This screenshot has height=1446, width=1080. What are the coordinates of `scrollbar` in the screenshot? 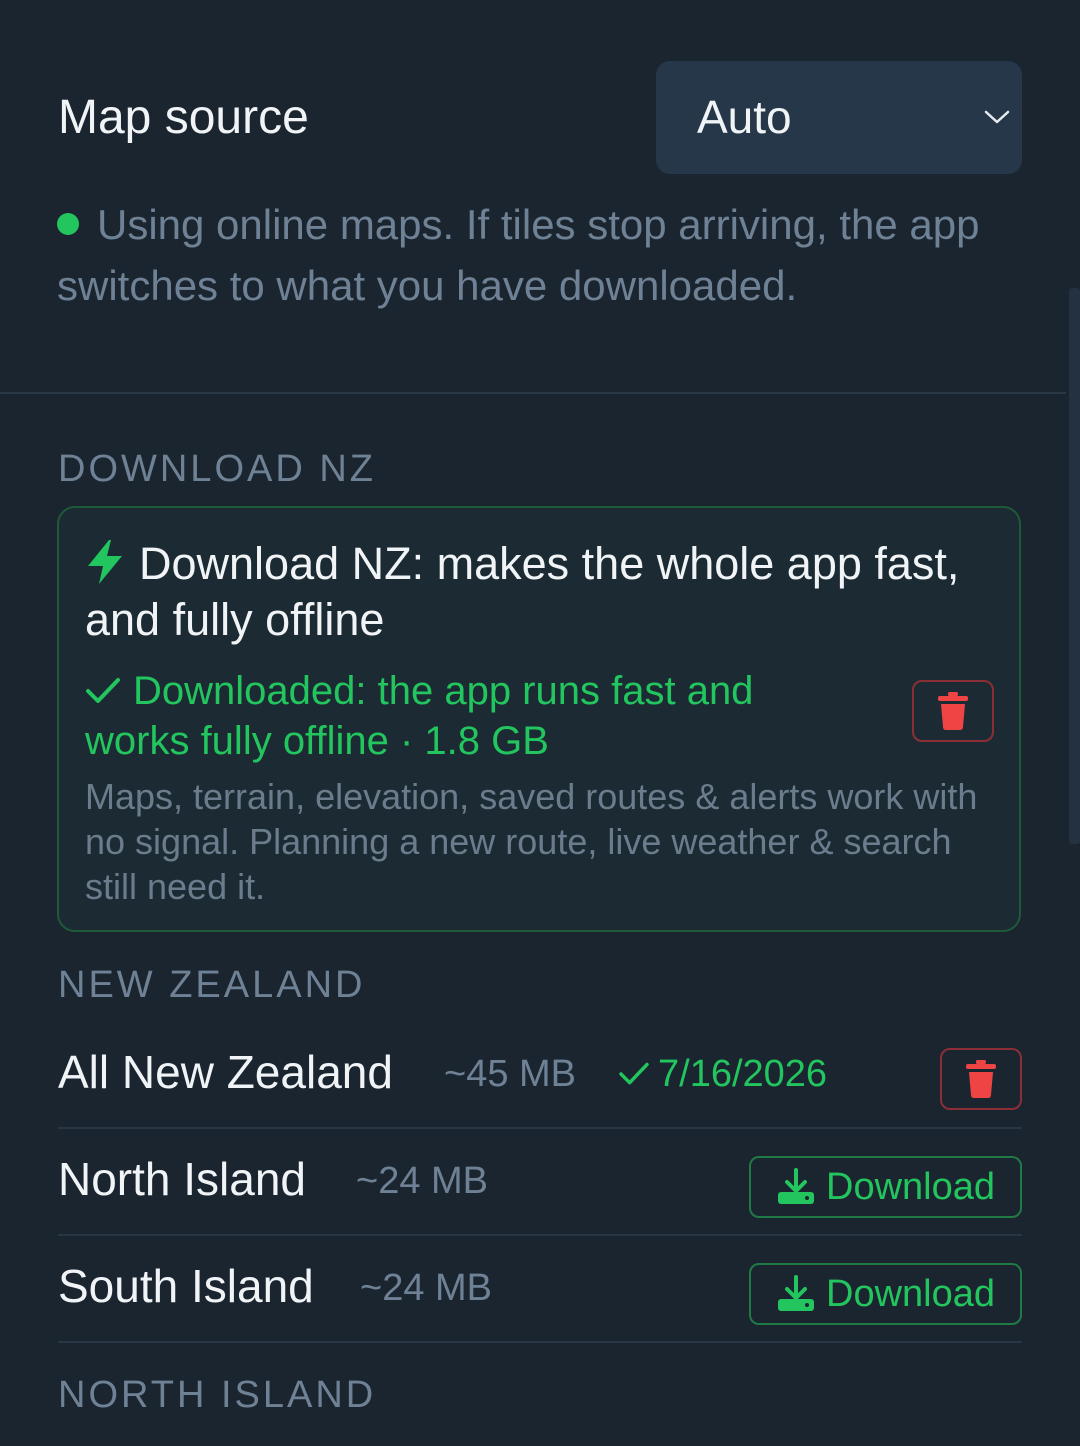 It's located at (1074, 566).